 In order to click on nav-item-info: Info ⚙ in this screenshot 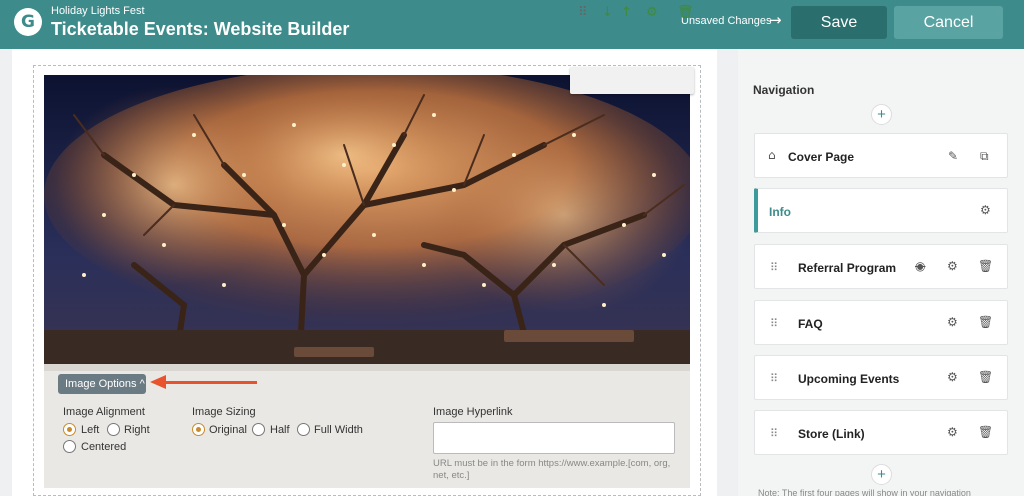, I will do `click(881, 210)`.